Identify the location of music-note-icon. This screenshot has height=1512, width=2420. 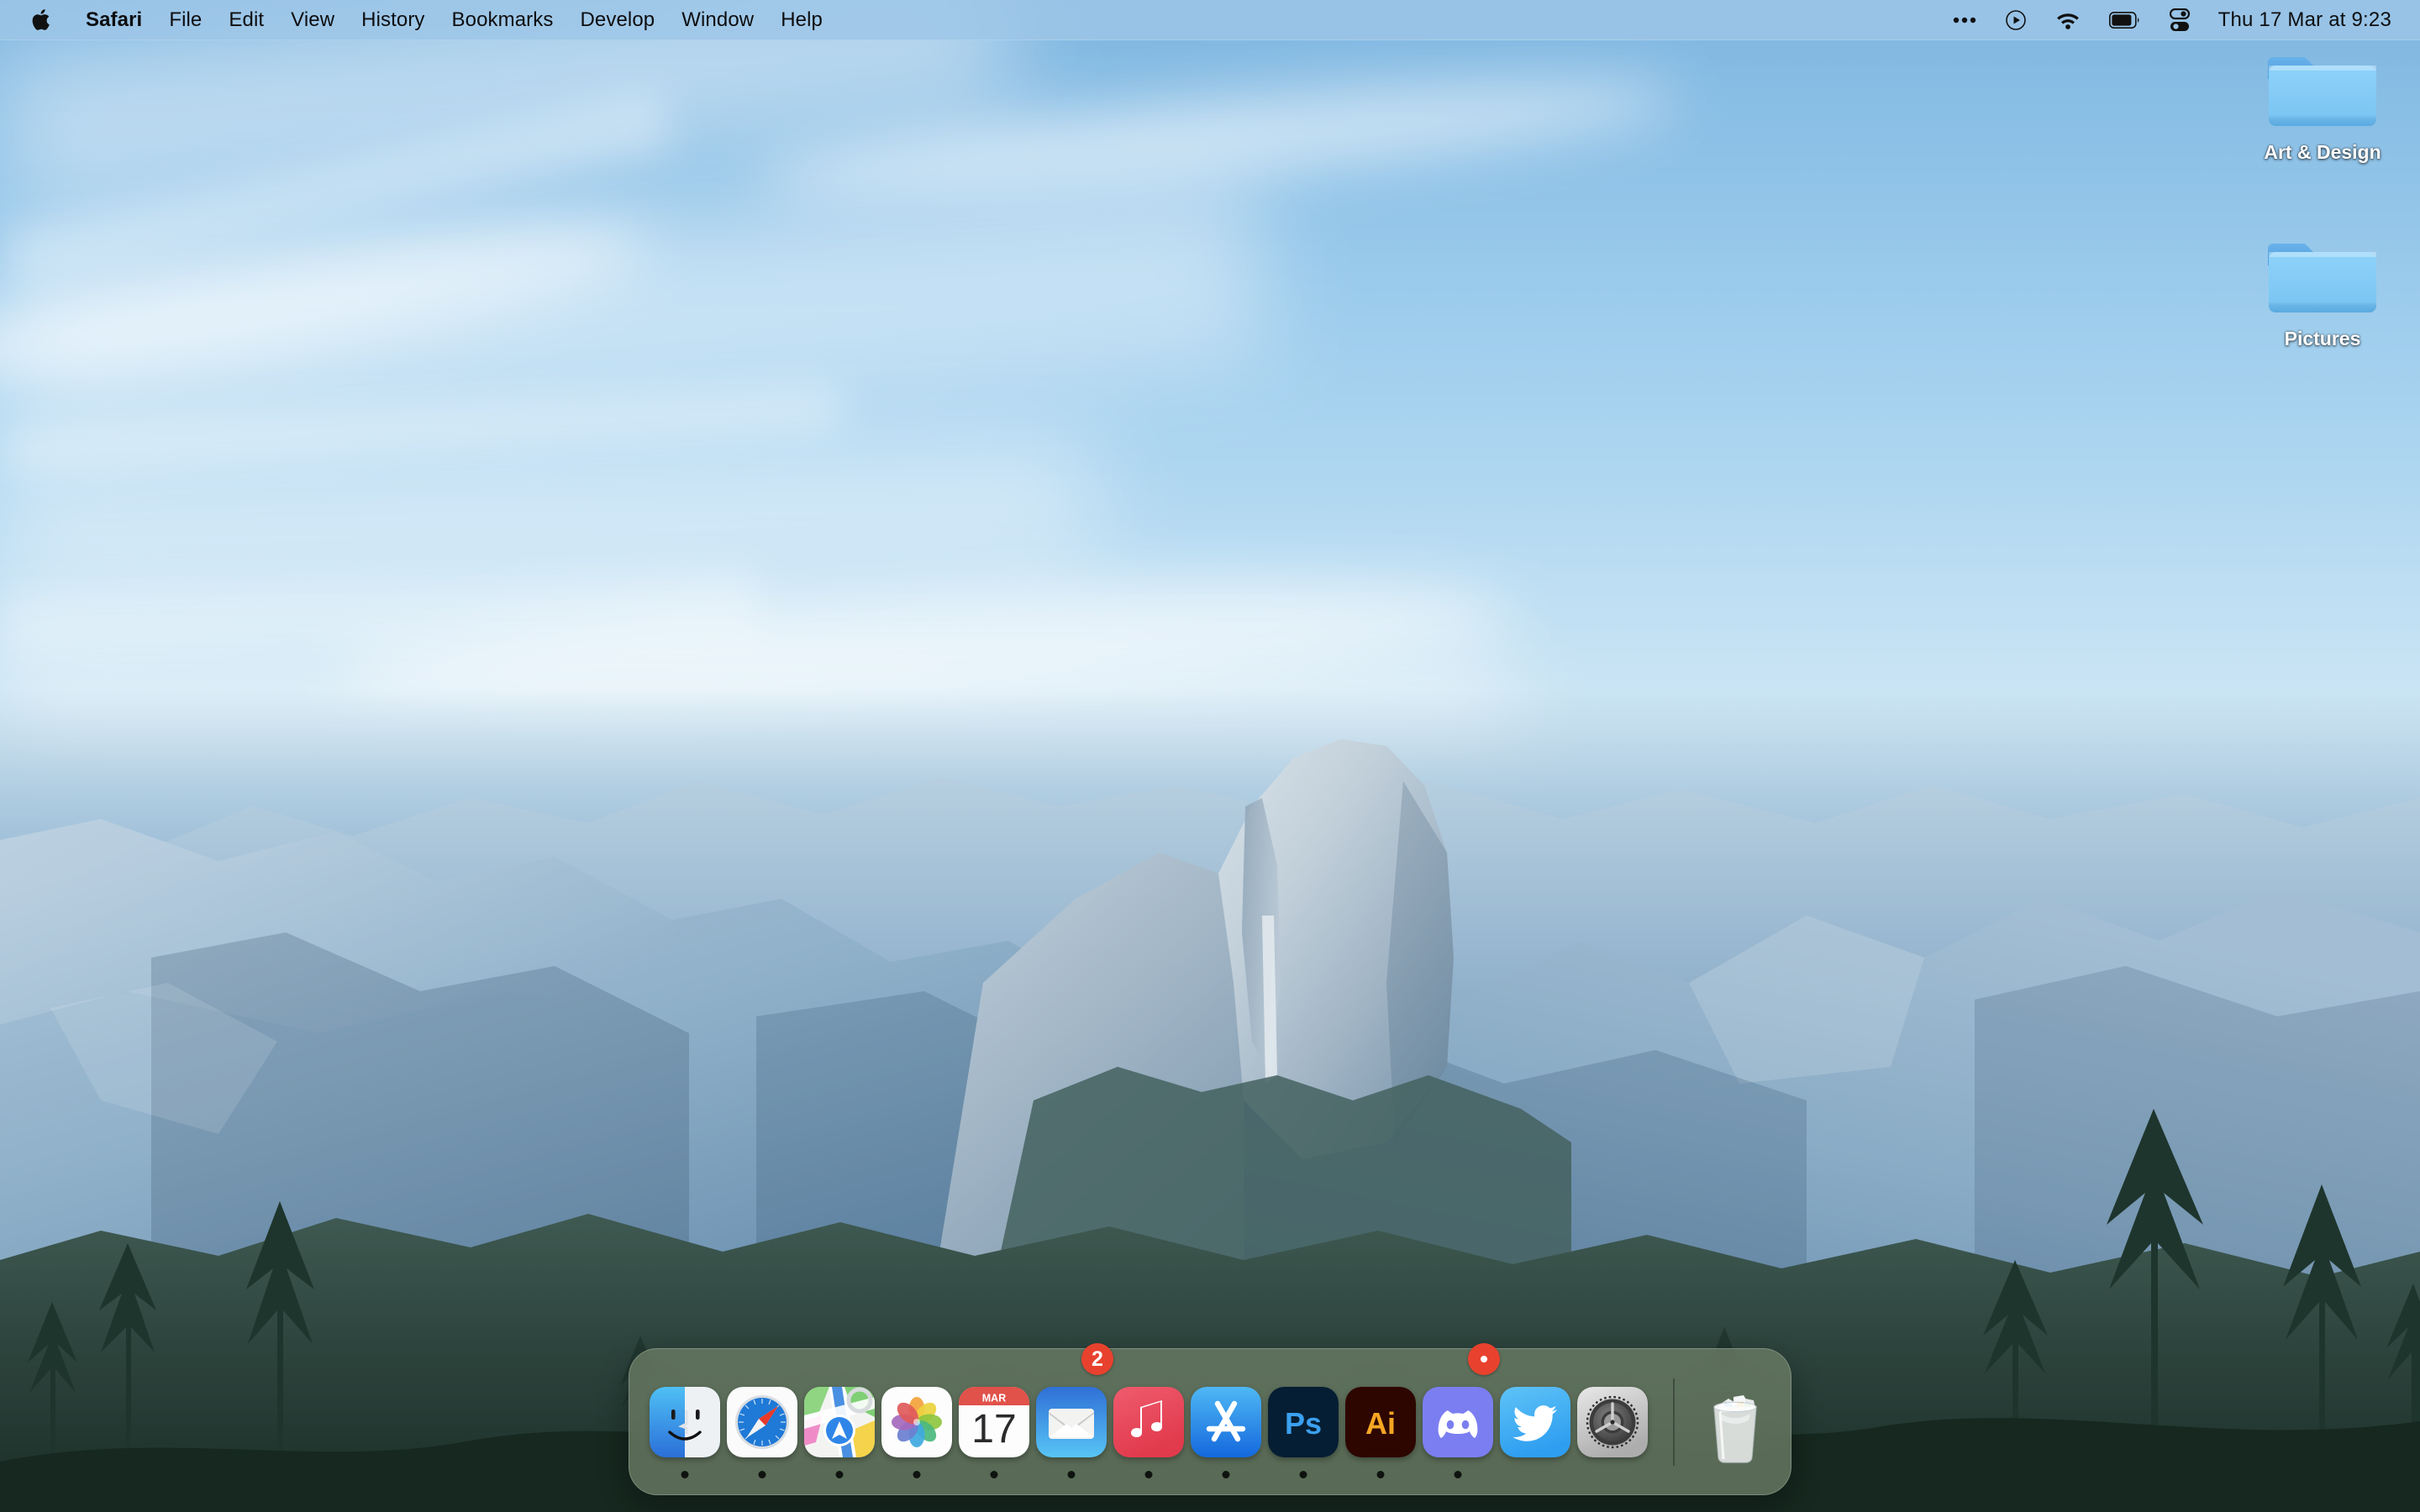
(1148, 1421).